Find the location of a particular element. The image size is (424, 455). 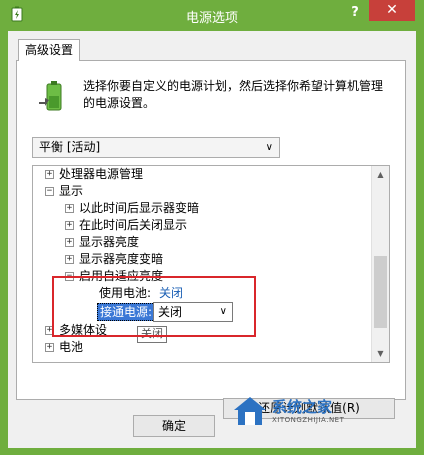

watermark-subtitle: XITONGZHIJIA.NET is located at coordinates (308, 420).